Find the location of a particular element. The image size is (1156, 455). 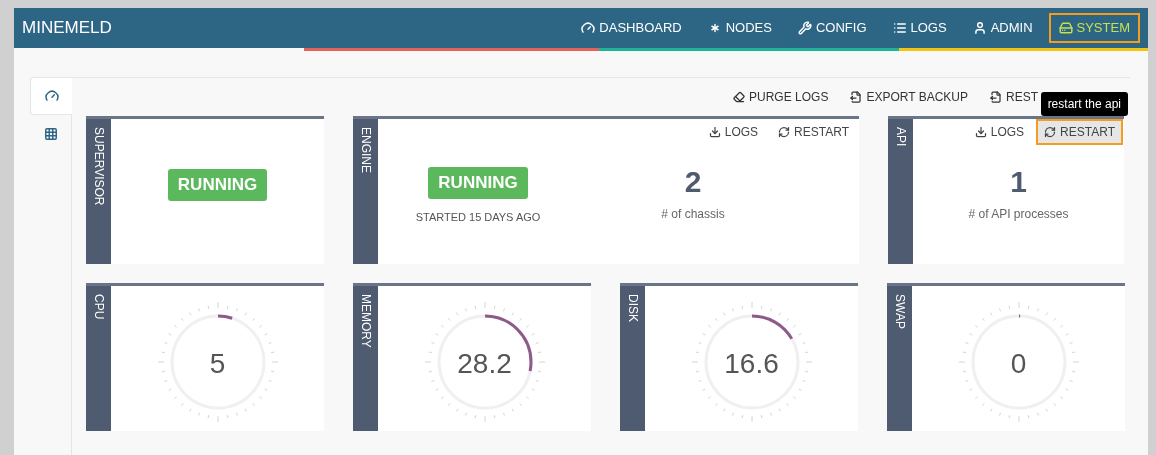

gauge-reading: 0 is located at coordinates (1018, 364).